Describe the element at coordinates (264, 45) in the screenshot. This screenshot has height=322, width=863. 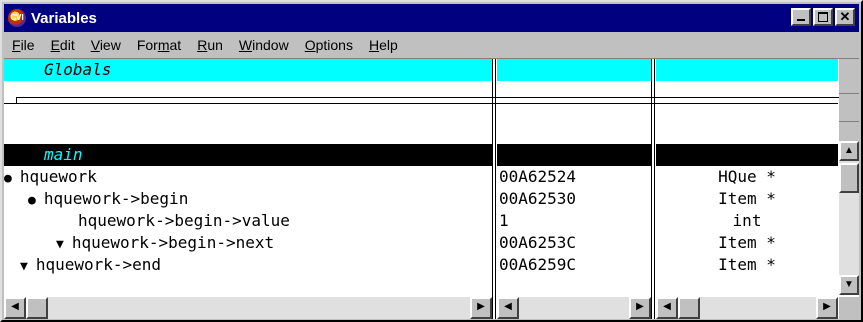
I see `menu-window: Window` at that location.